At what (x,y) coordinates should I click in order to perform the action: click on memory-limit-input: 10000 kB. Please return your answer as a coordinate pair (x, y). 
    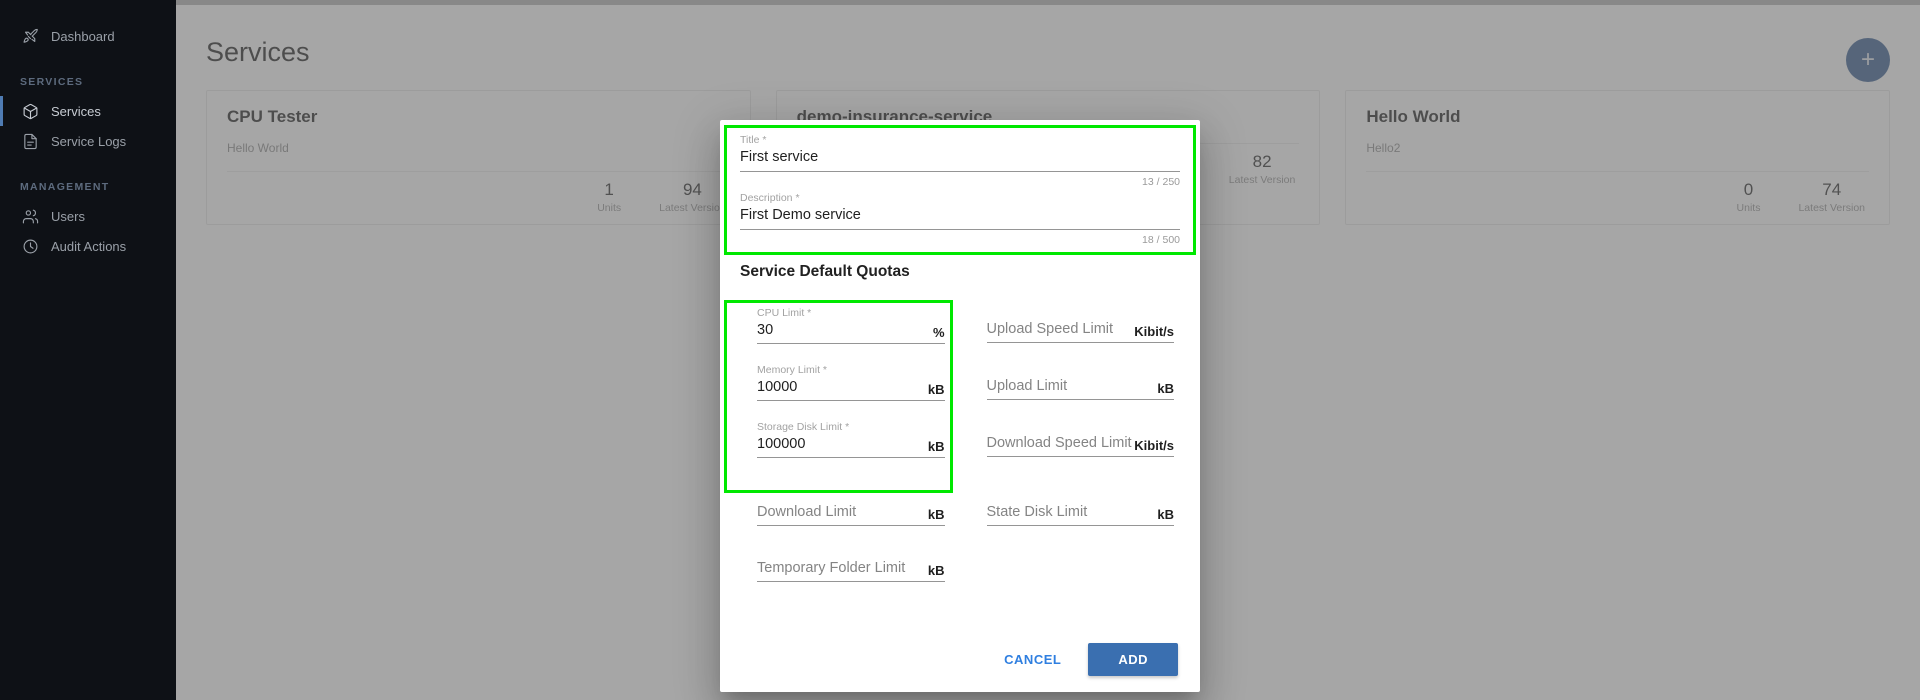
    Looking at the image, I should click on (851, 389).